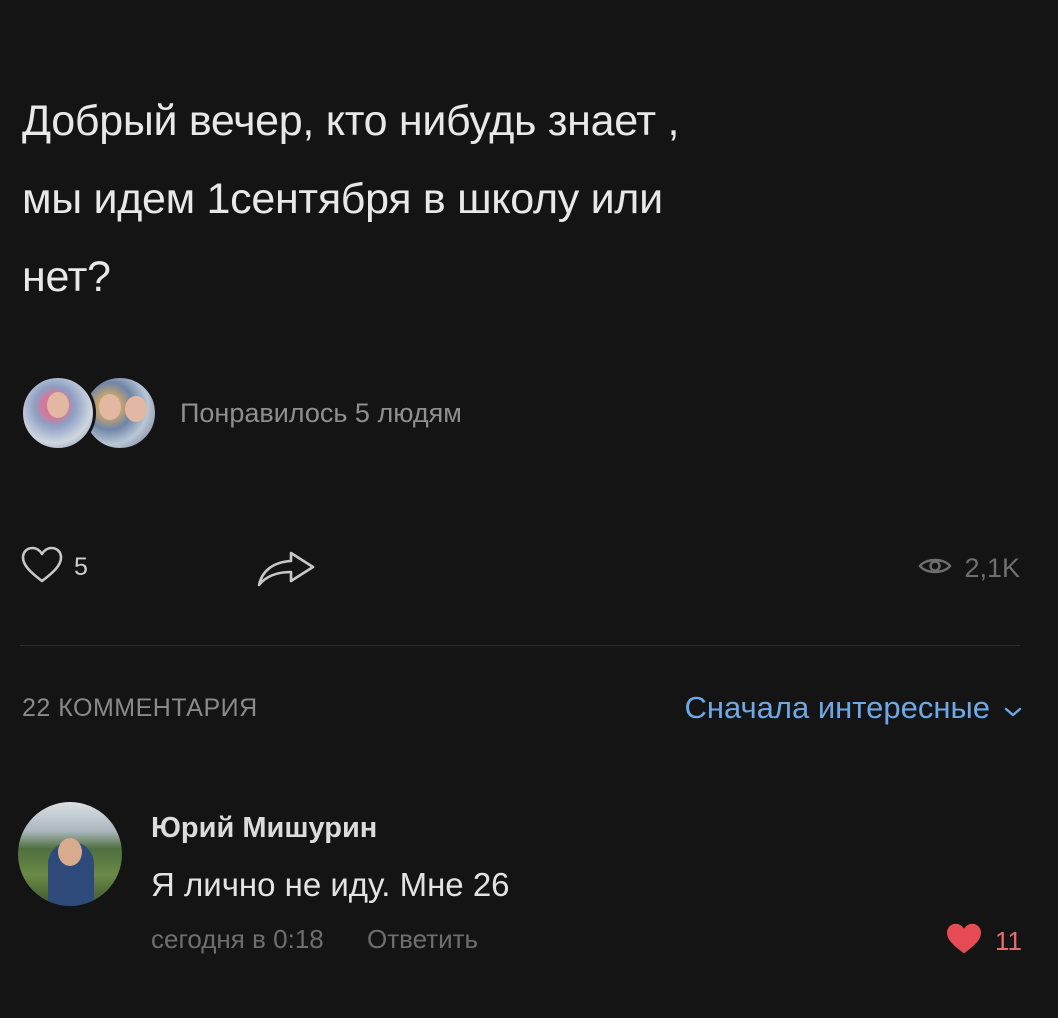 This screenshot has width=1058, height=1018. I want to click on heart-outline-icon, so click(42, 567).